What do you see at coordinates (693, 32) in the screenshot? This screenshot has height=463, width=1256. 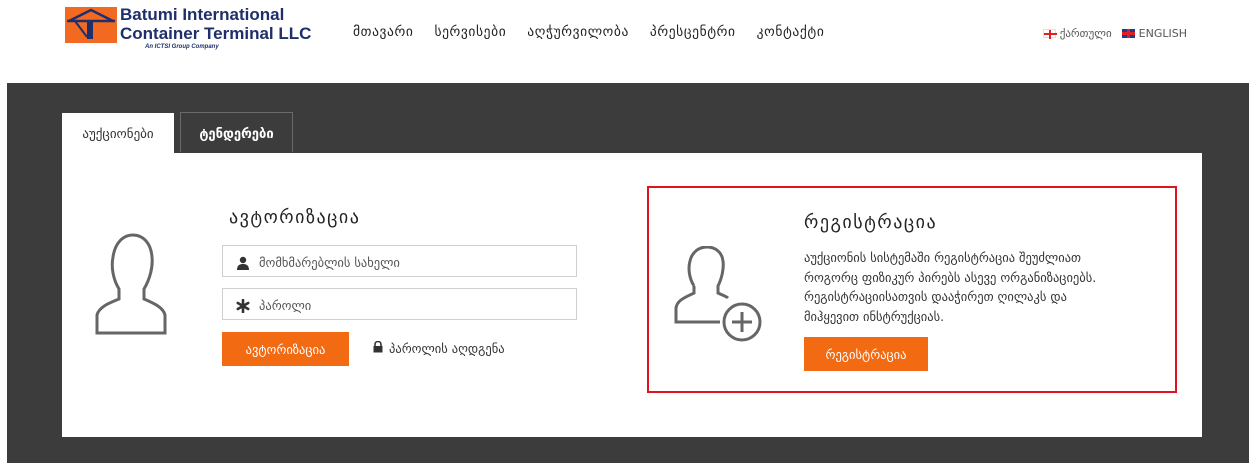 I see `nav-item-press-center: პრესცენტრი` at bounding box center [693, 32].